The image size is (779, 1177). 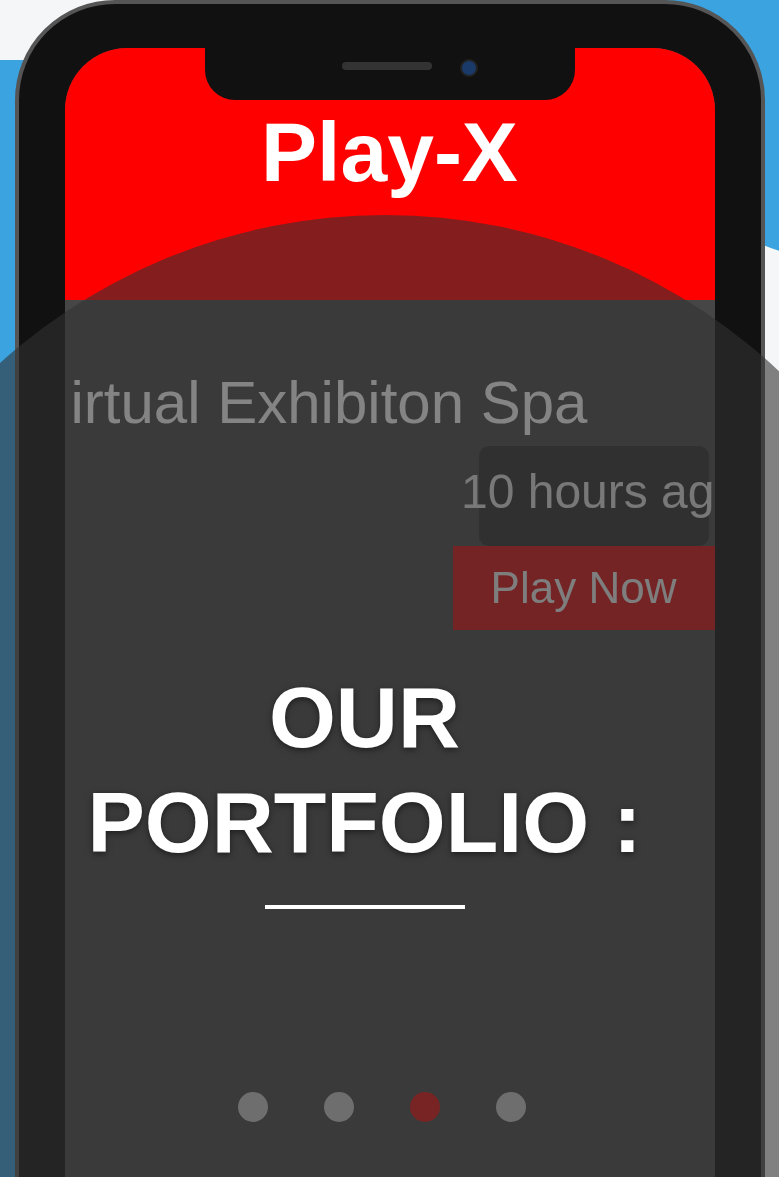 What do you see at coordinates (468, 68) in the screenshot?
I see `camera-icon` at bounding box center [468, 68].